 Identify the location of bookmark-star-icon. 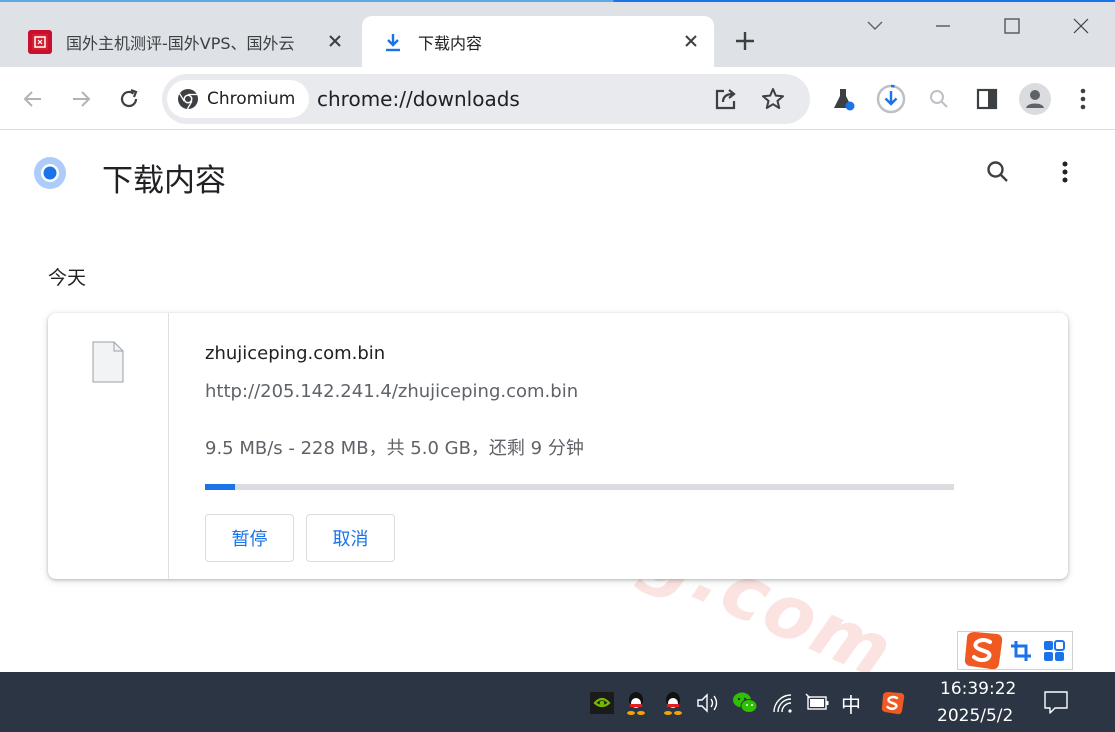
(773, 99).